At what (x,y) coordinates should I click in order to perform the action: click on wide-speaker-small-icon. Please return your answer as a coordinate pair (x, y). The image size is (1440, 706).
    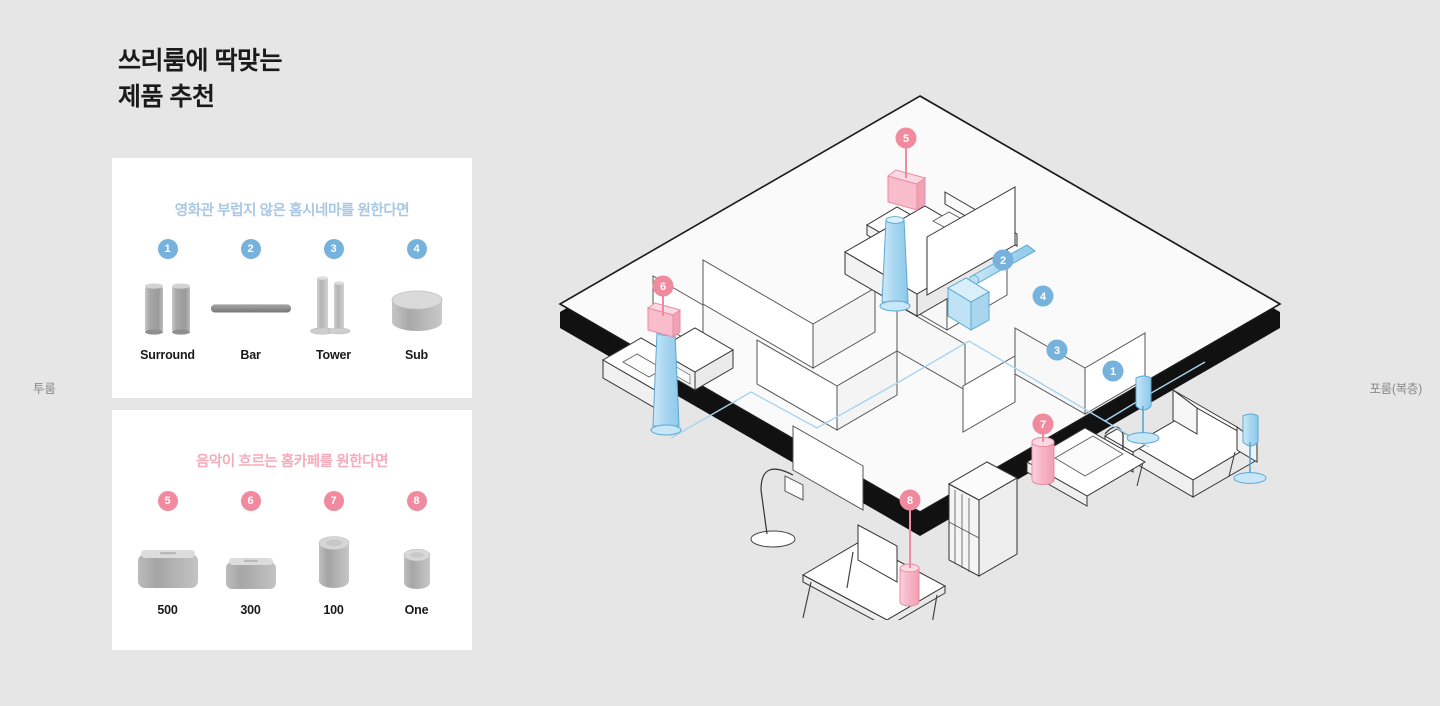
    Looking at the image, I should click on (251, 561).